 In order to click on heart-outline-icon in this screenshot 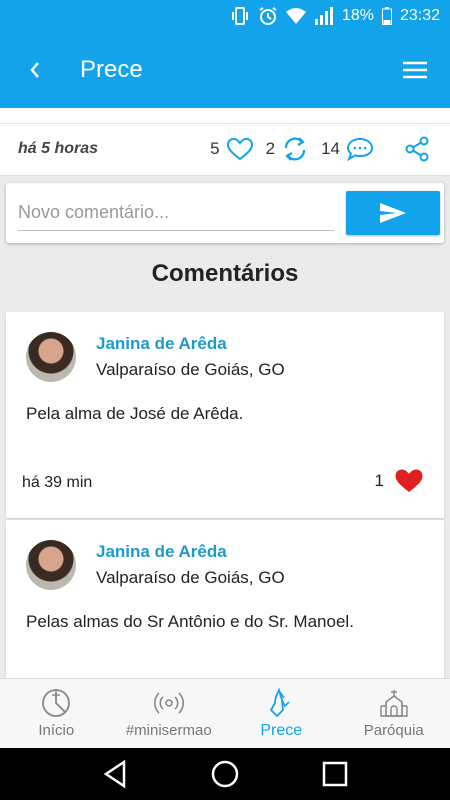, I will do `click(239, 149)`.